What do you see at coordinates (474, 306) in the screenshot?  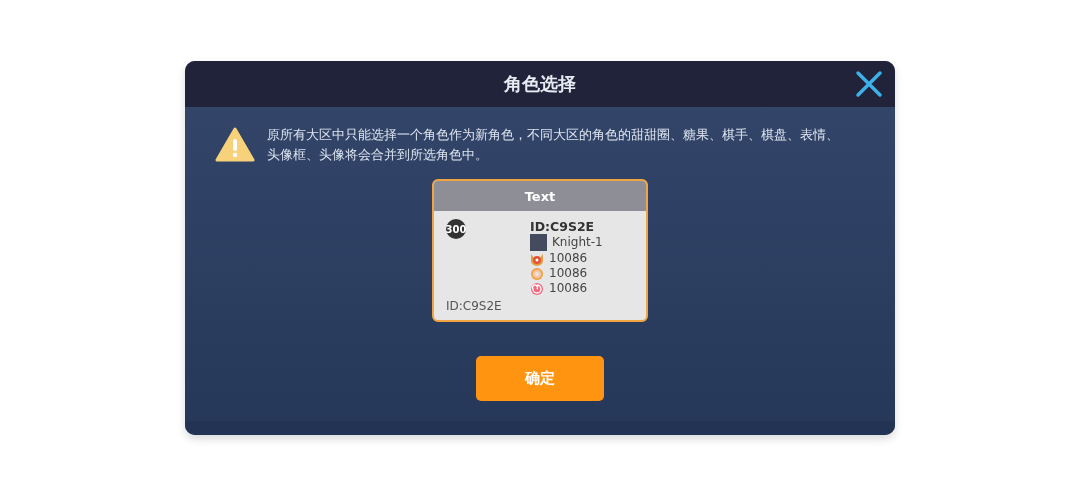 I see `id-label: ID:C9S2E` at bounding box center [474, 306].